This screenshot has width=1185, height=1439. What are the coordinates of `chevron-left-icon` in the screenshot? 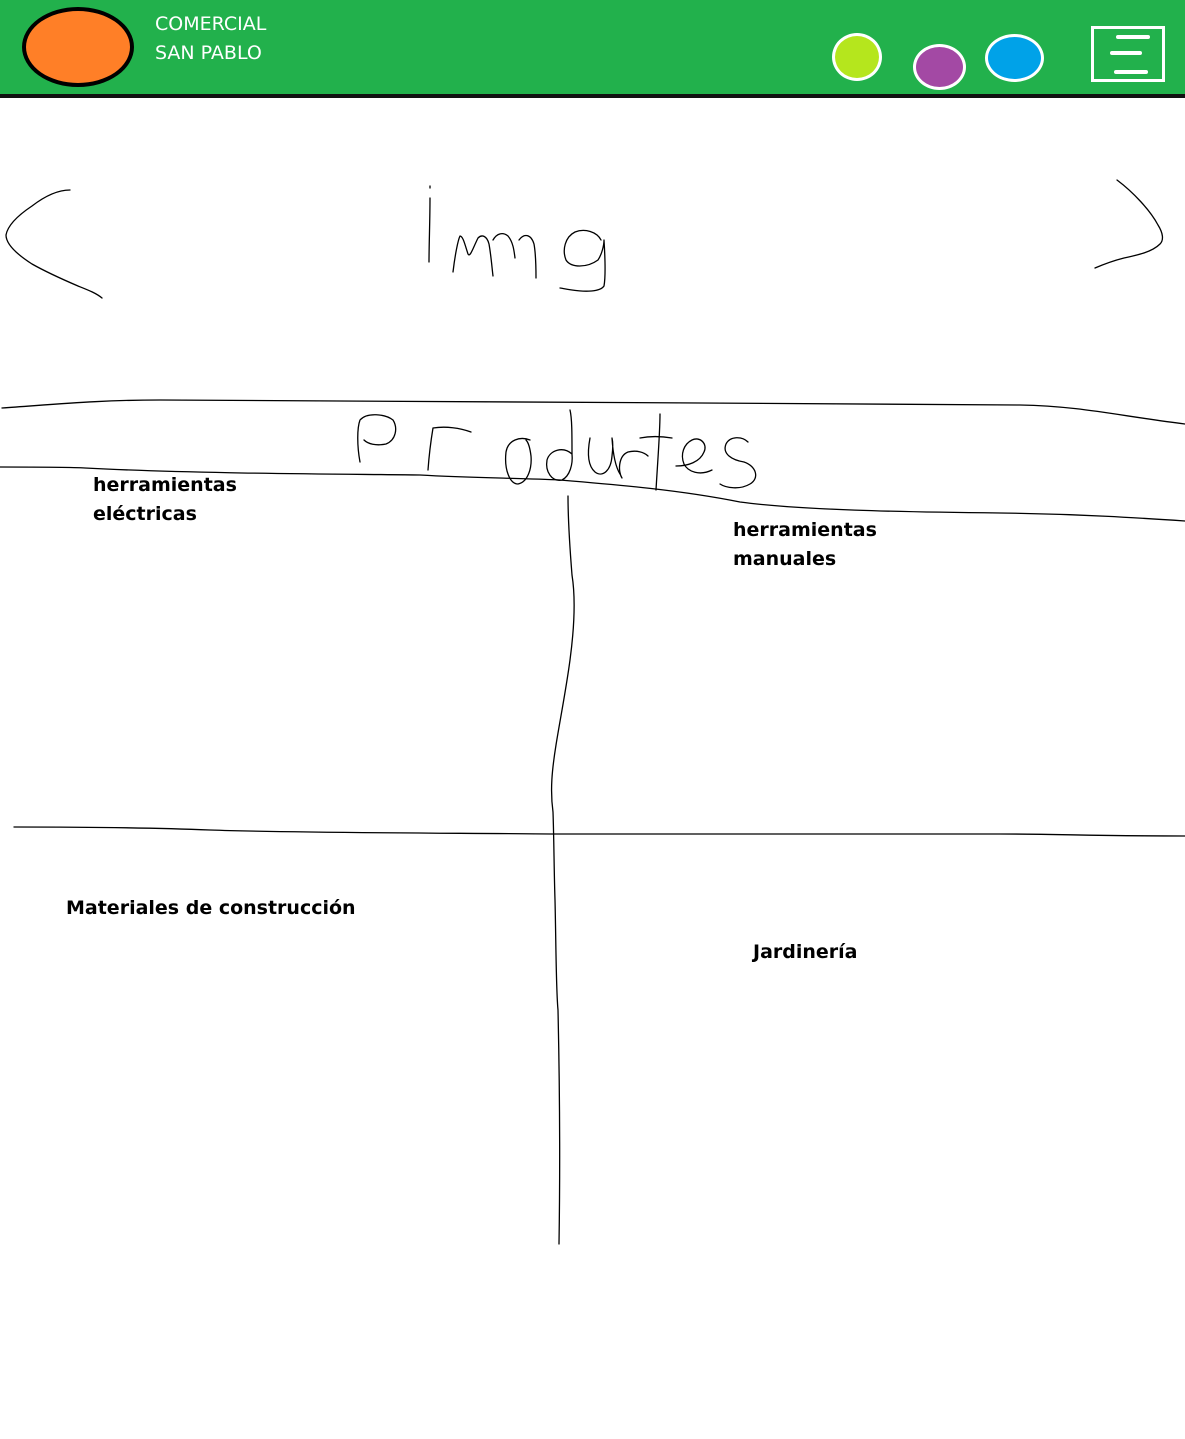 It's located at (54, 244).